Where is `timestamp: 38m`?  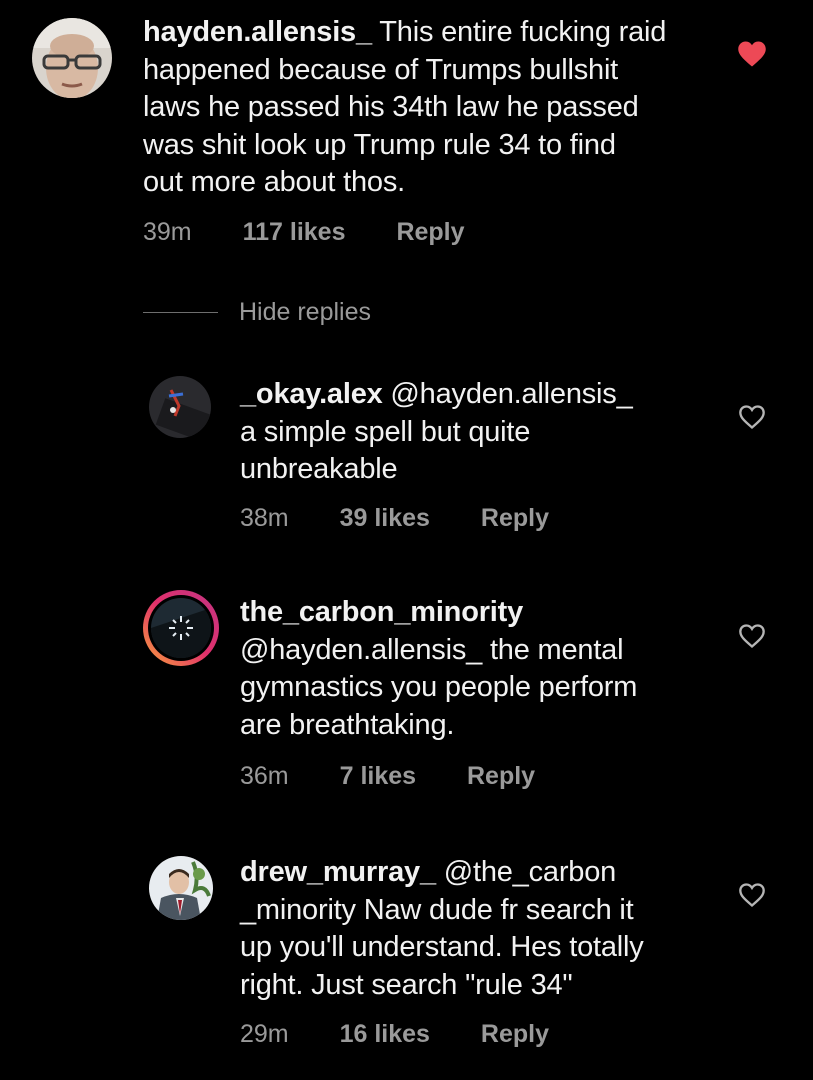
timestamp: 38m is located at coordinates (264, 518).